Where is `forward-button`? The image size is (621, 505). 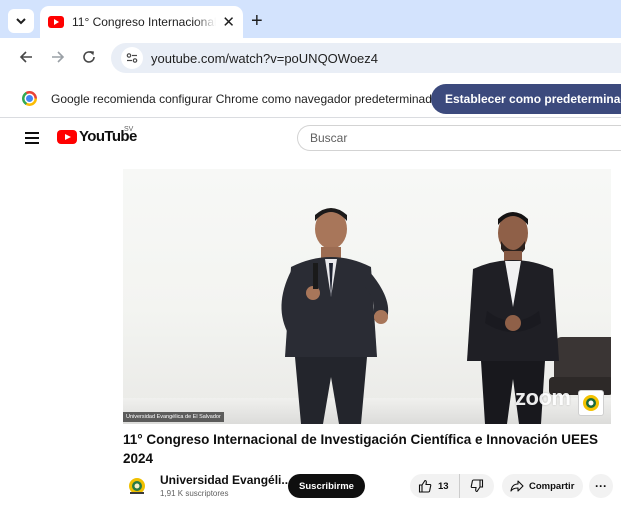
forward-button is located at coordinates (58, 57).